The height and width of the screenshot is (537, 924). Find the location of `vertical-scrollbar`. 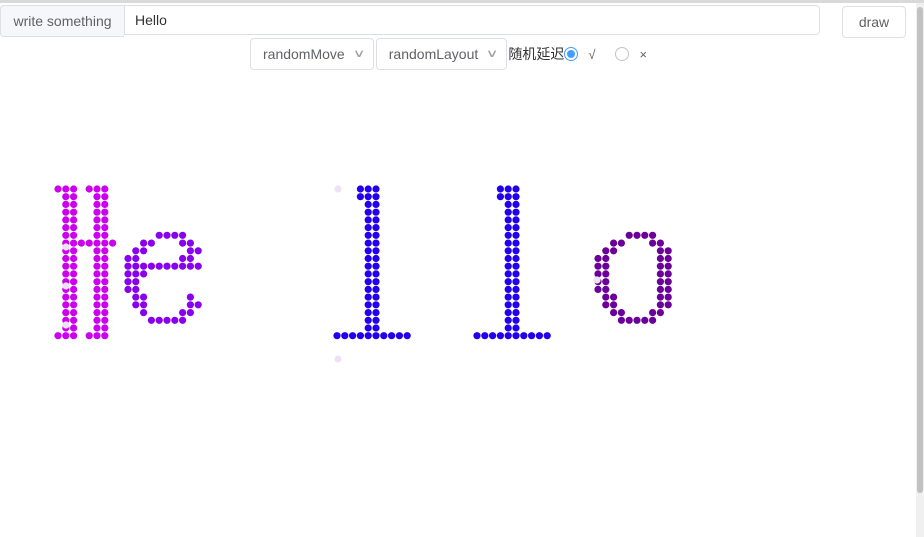

vertical-scrollbar is located at coordinates (920, 270).